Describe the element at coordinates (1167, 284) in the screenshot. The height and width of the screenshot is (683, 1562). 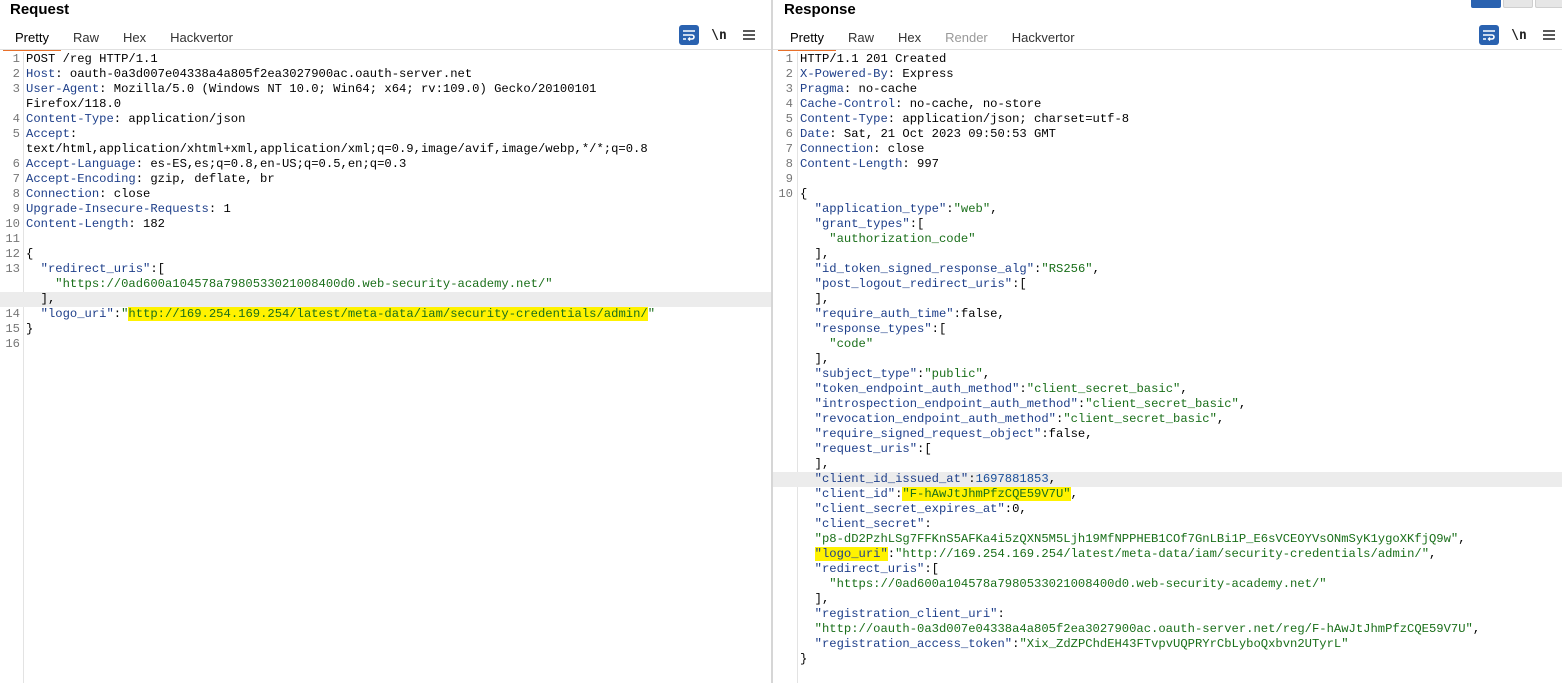
I see `code-line: "post_logout_redirect_uris":[` at that location.